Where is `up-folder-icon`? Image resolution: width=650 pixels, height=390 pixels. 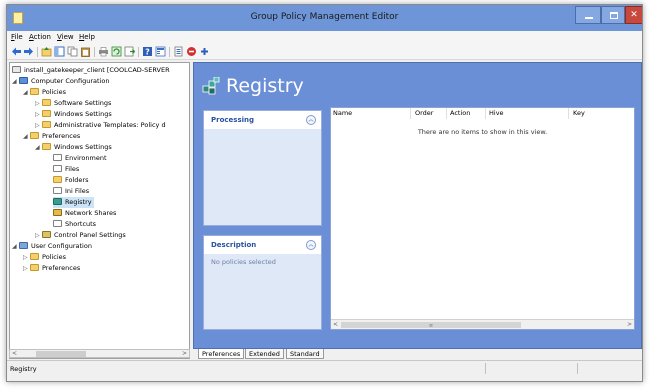
up-folder-icon is located at coordinates (46, 51).